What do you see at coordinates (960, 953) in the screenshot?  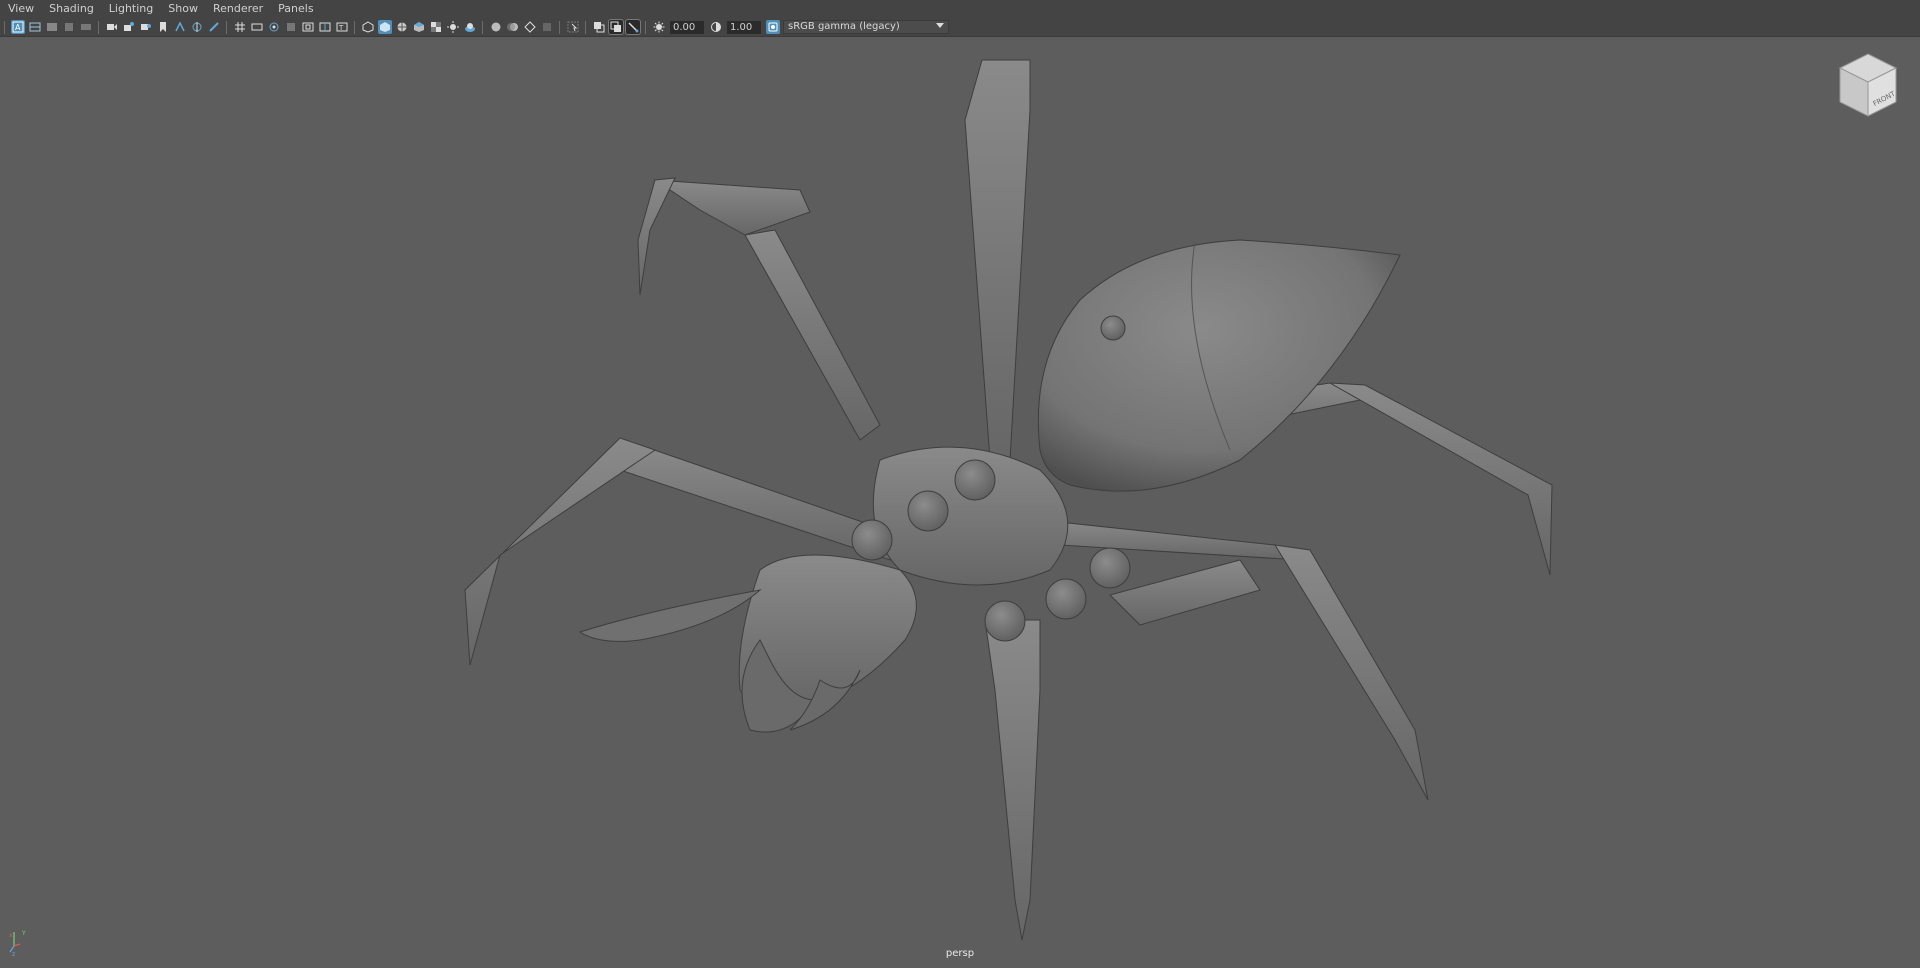 I see `camera-name-label: persp` at bounding box center [960, 953].